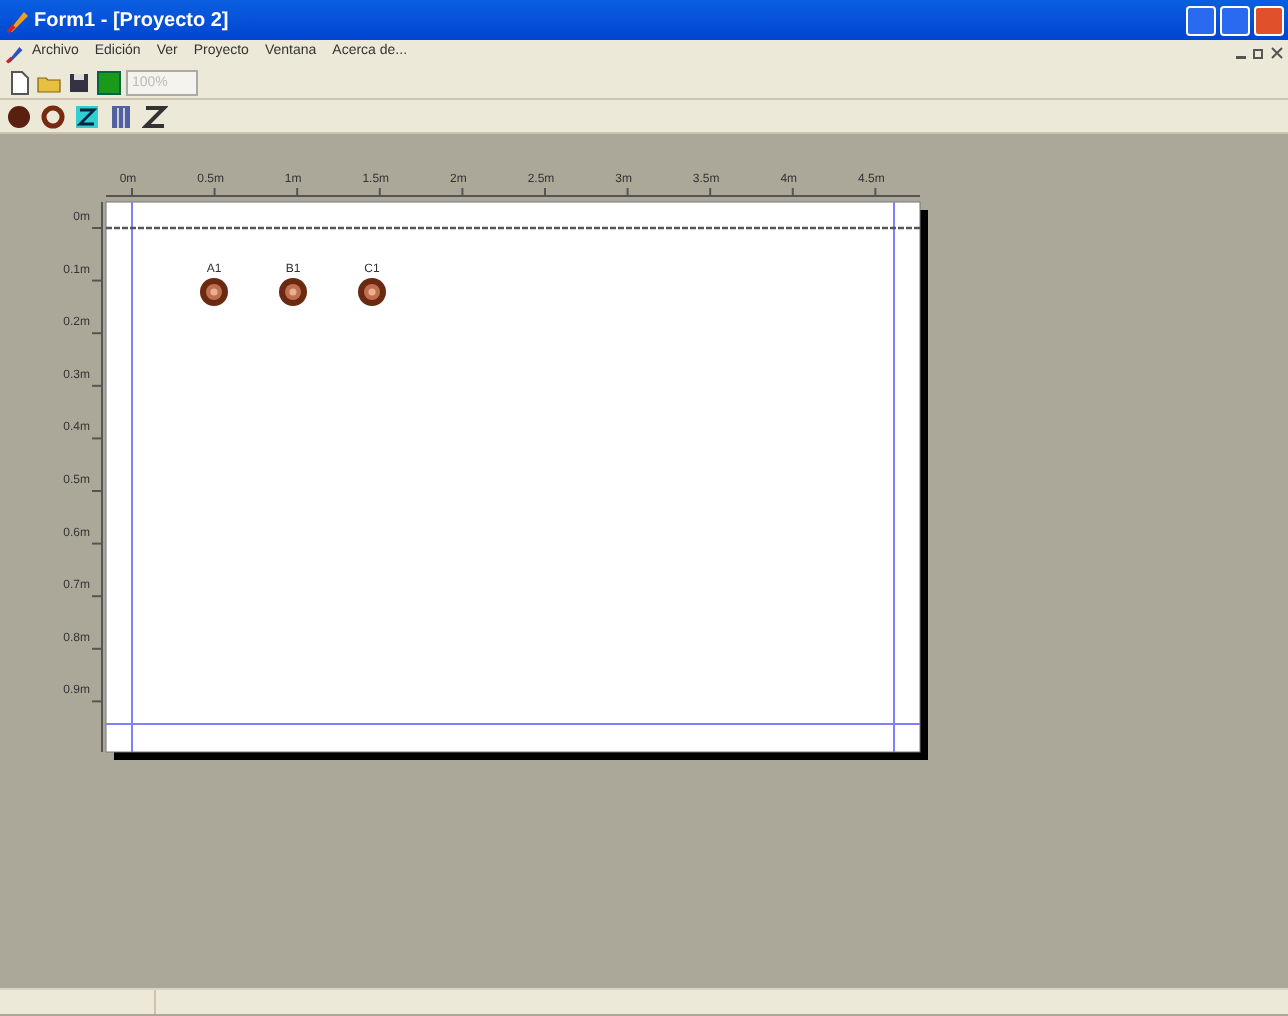 The height and width of the screenshot is (1016, 1288). I want to click on minimize-button, so click(1201, 20).